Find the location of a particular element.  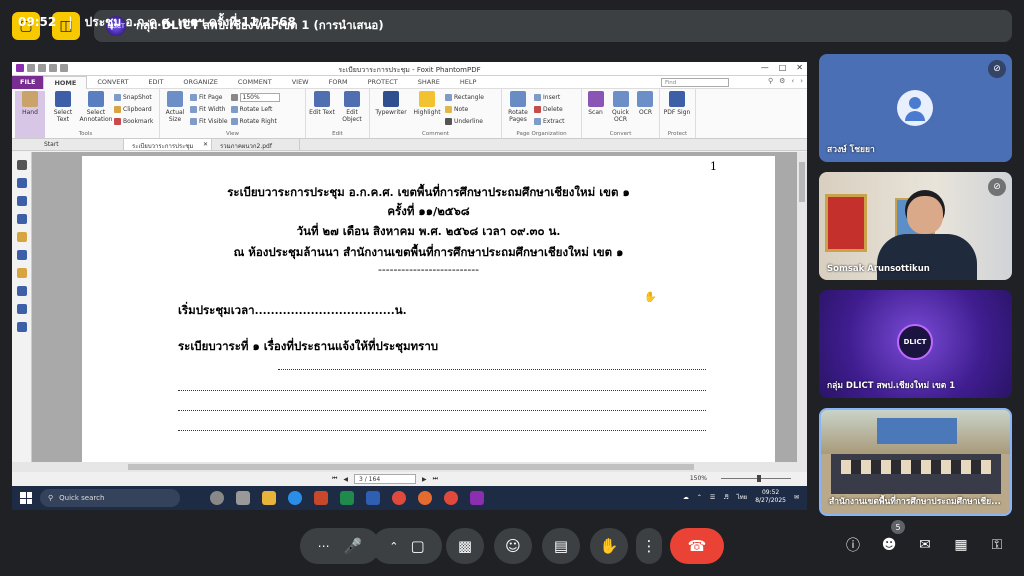

chat-icon: ✉ is located at coordinates (925, 545).